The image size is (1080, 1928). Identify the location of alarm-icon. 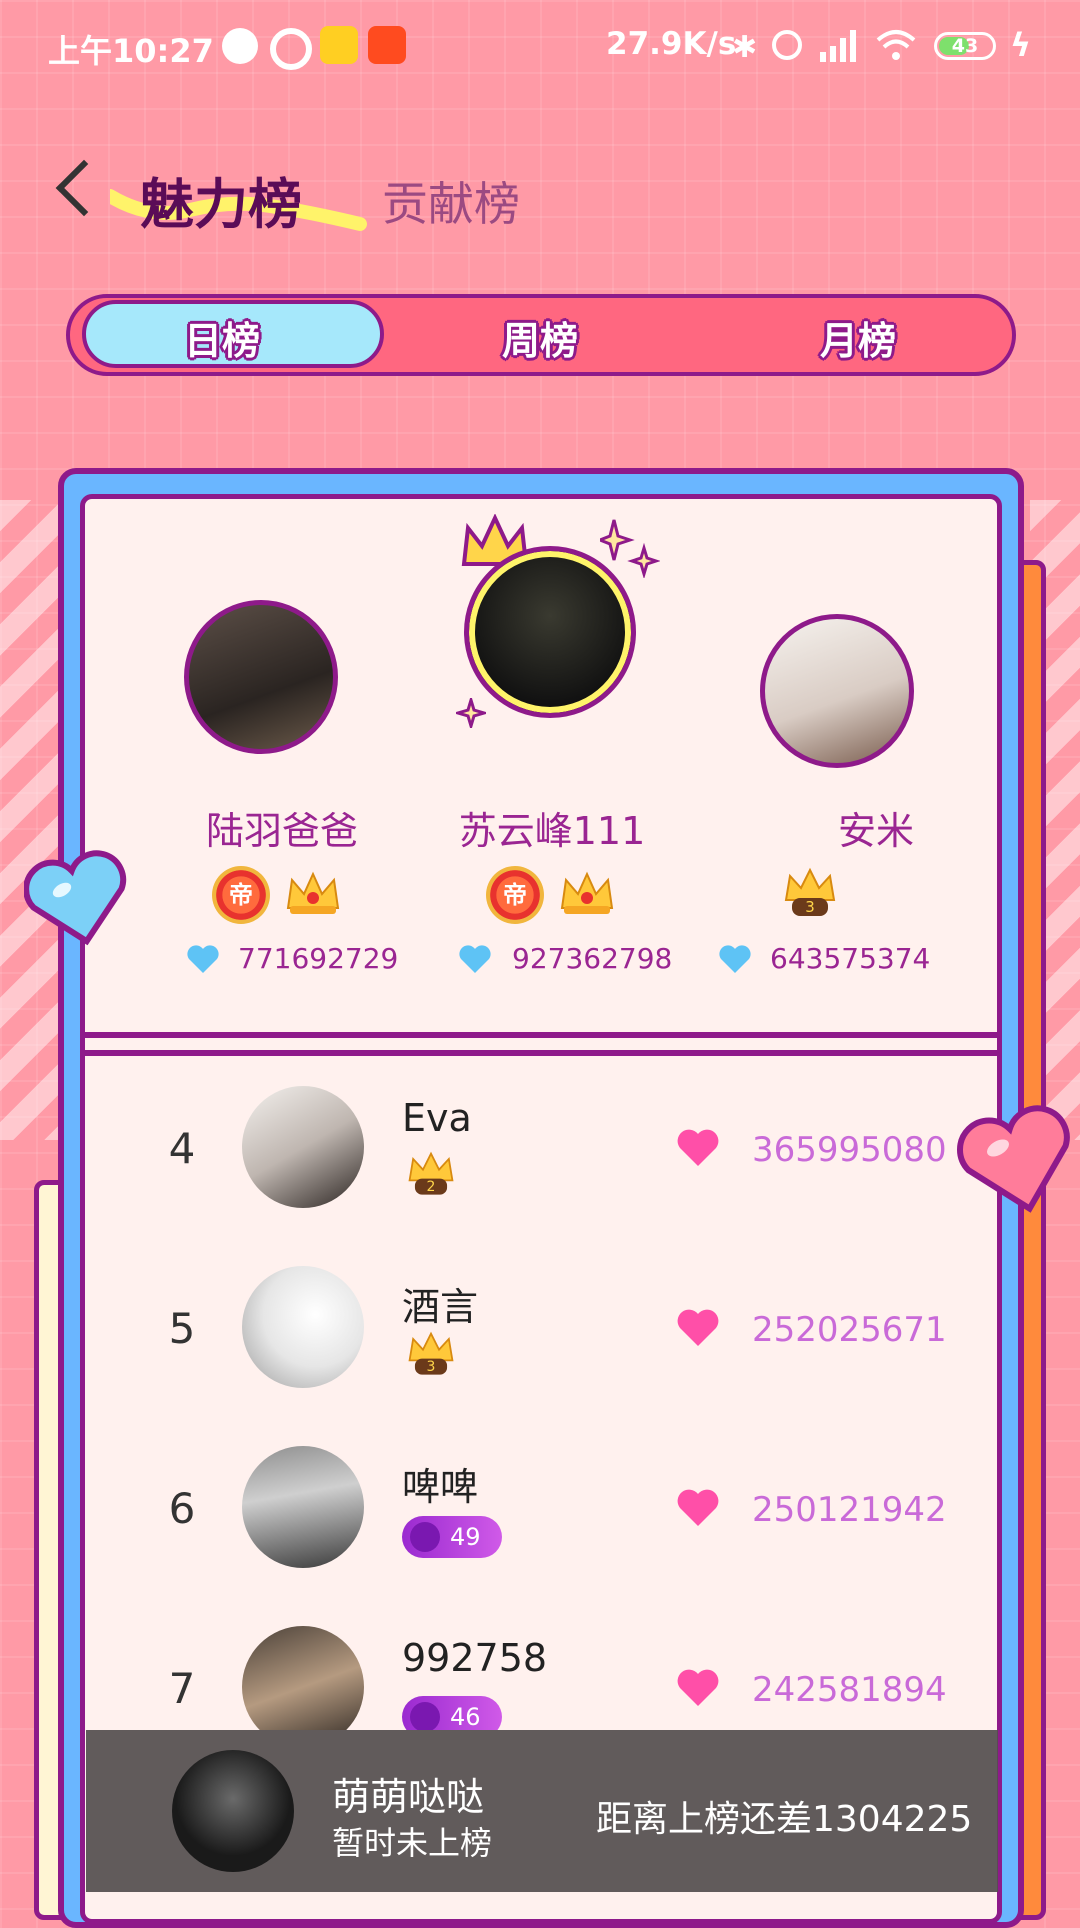
(787, 45).